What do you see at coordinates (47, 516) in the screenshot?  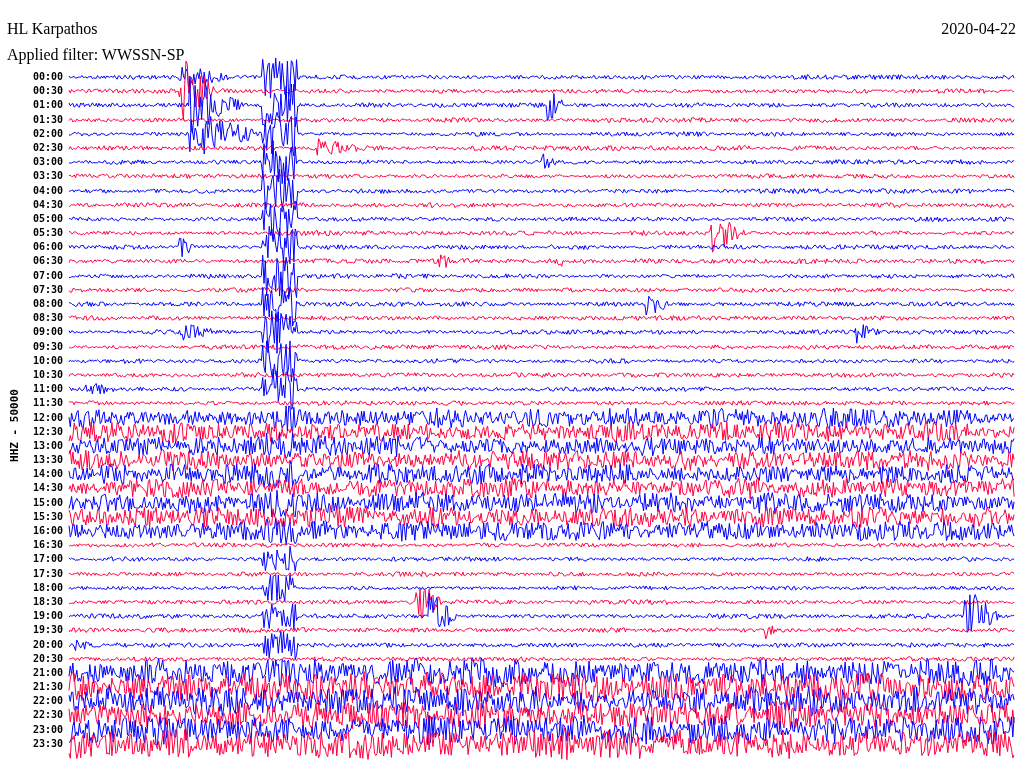 I see `time-label: 15:30` at bounding box center [47, 516].